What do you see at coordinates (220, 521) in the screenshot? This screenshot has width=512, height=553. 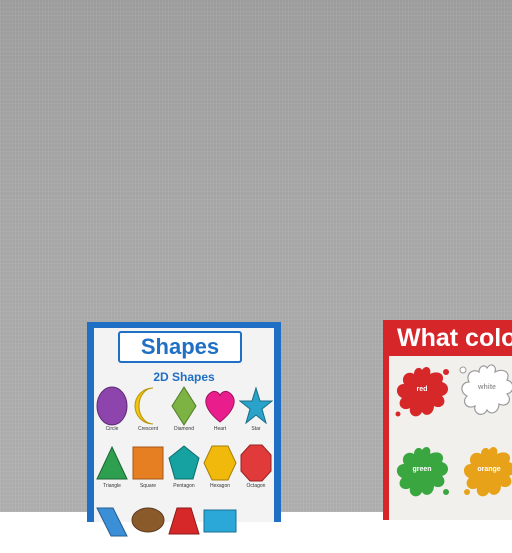 I see `rectangle-icon` at bounding box center [220, 521].